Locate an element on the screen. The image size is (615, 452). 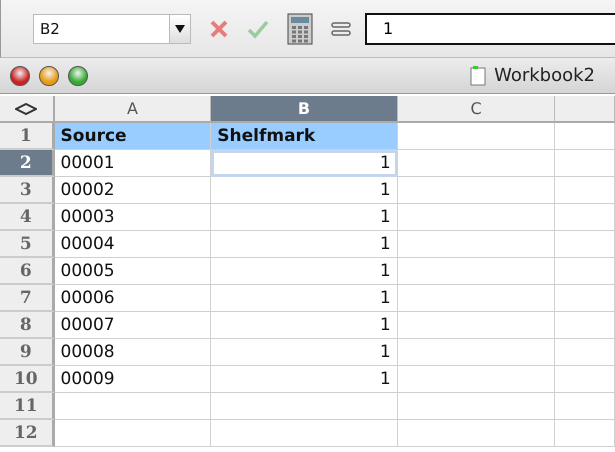
table-cell: 00001 is located at coordinates (133, 163).